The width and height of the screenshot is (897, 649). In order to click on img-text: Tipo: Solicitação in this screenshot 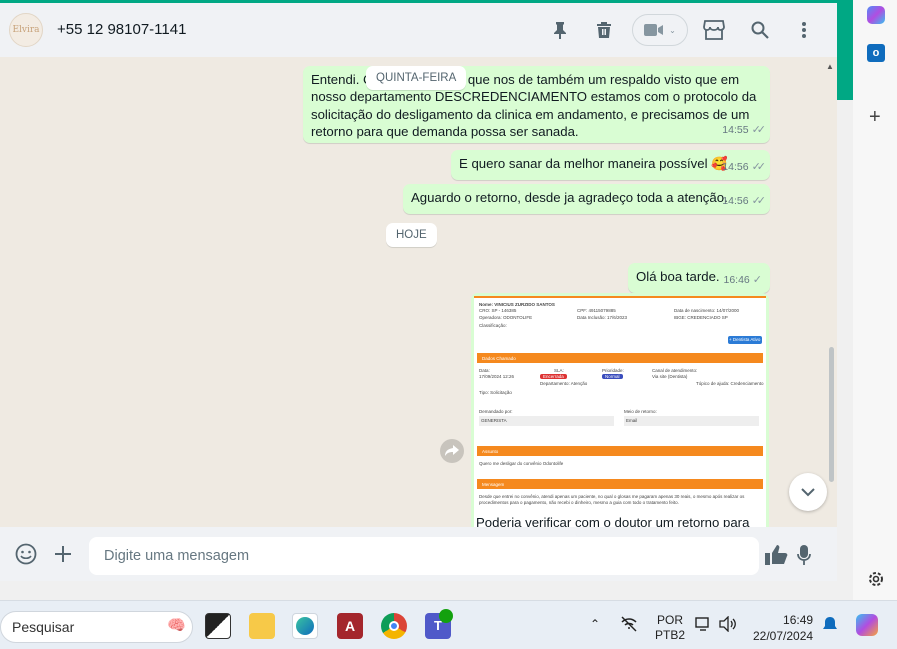, I will do `click(495, 392)`.